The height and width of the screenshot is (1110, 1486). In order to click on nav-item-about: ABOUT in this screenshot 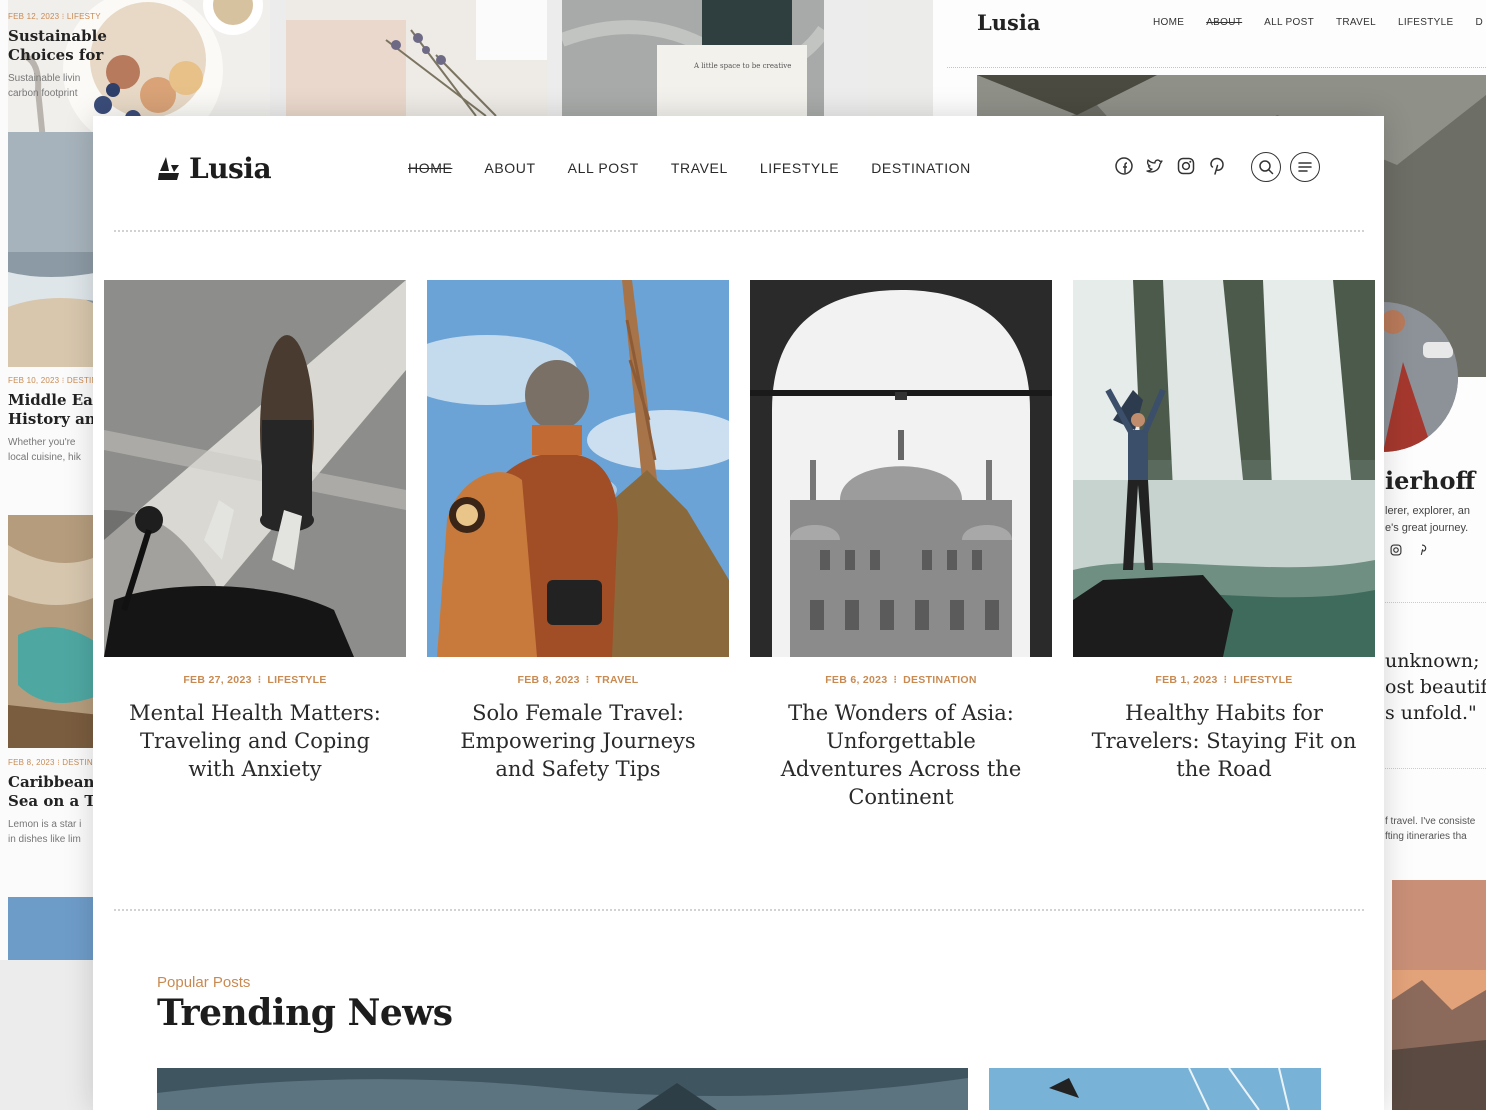, I will do `click(509, 168)`.